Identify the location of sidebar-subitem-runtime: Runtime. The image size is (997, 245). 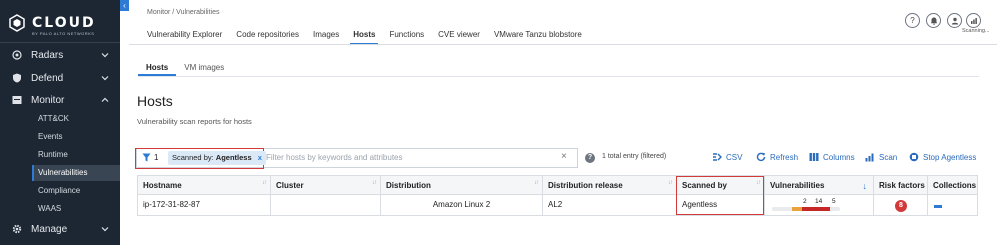
(76, 155).